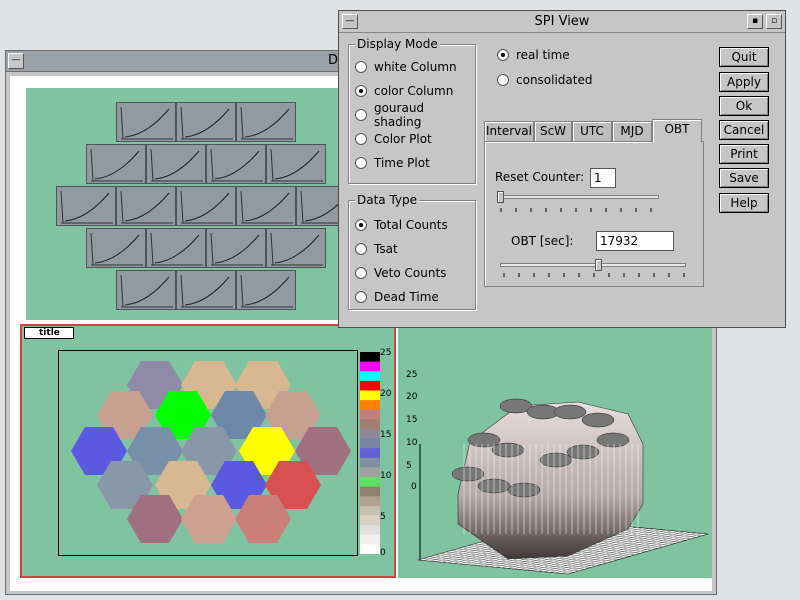 The width and height of the screenshot is (800, 600). What do you see at coordinates (386, 476) in the screenshot?
I see `colorbar-tick: 10` at bounding box center [386, 476].